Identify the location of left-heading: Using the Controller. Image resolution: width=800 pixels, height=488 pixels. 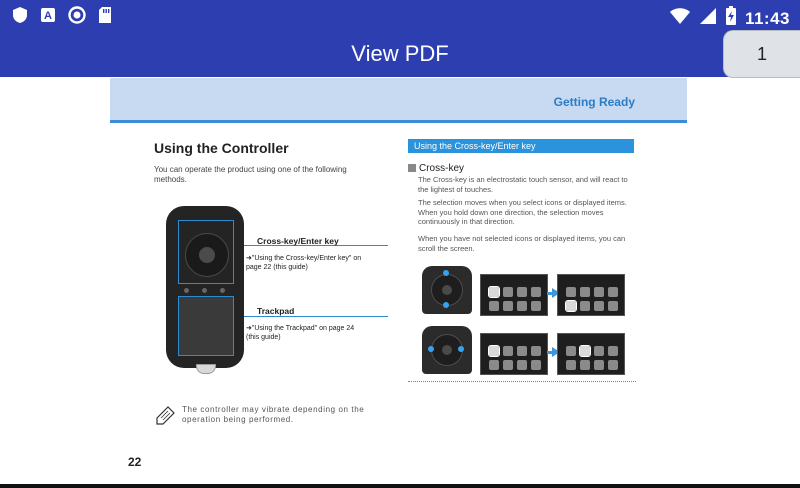
(221, 148).